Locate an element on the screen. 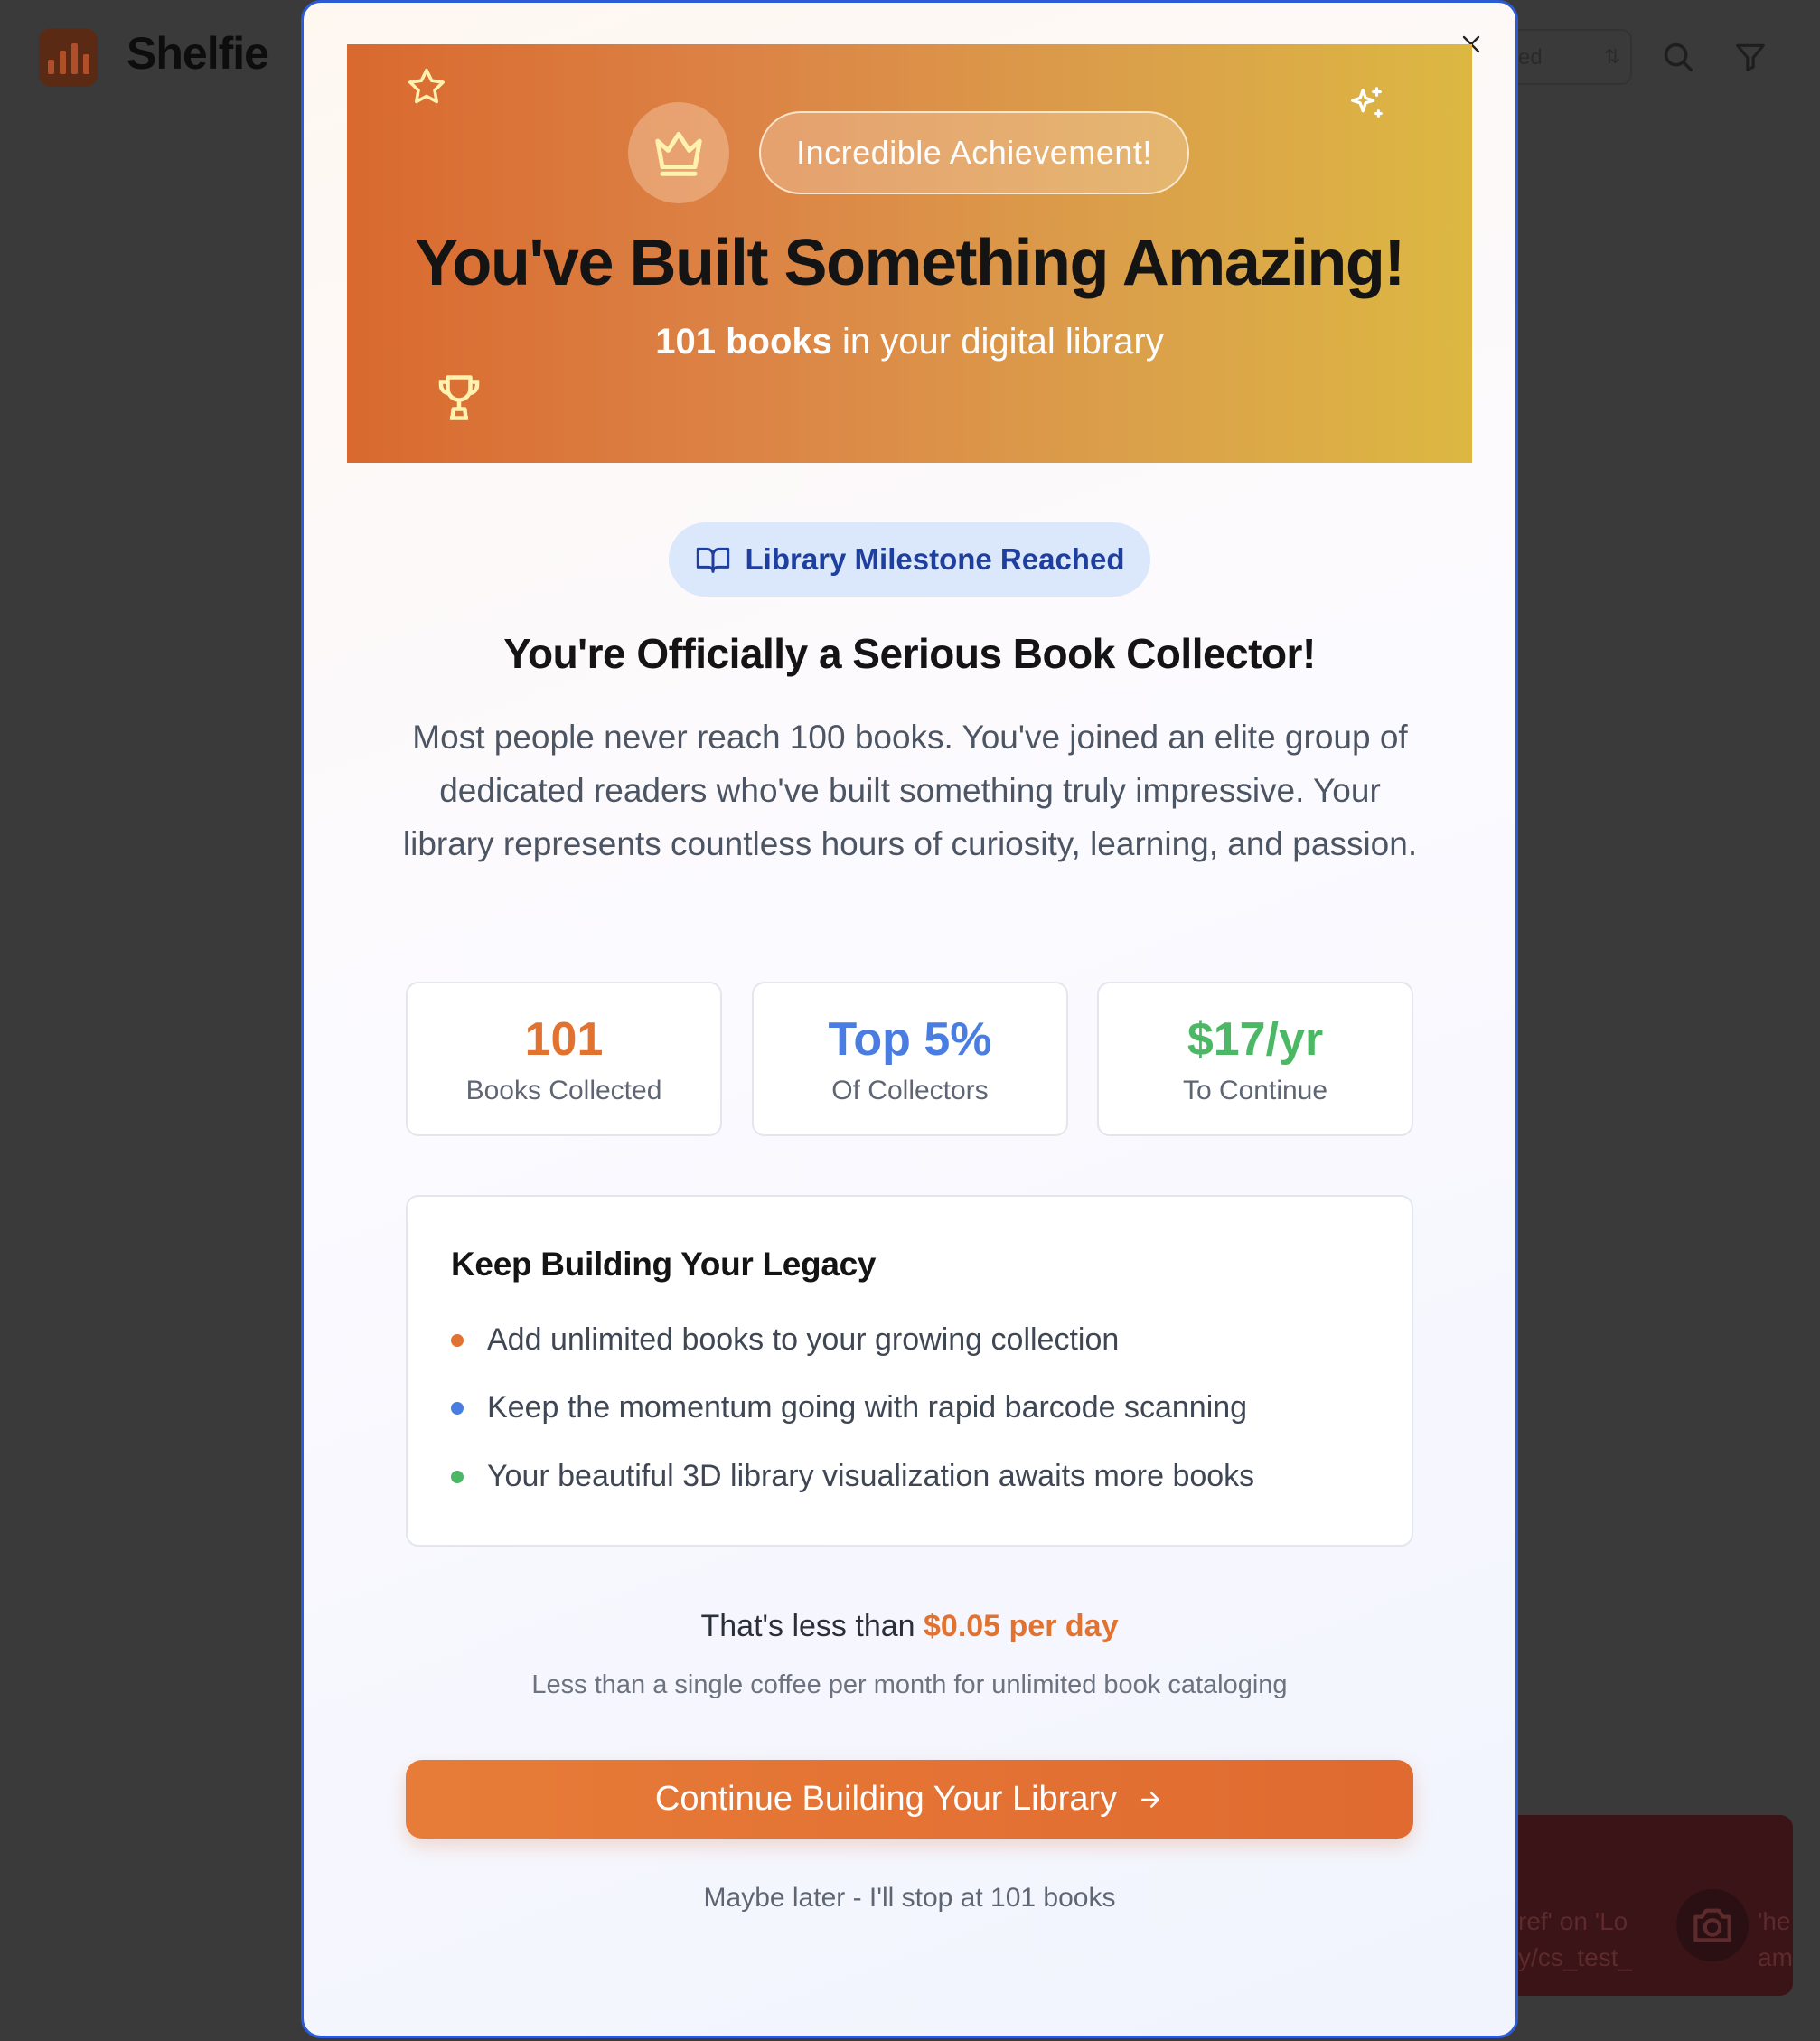 This screenshot has width=1820, height=2041. camera-button is located at coordinates (1712, 1925).